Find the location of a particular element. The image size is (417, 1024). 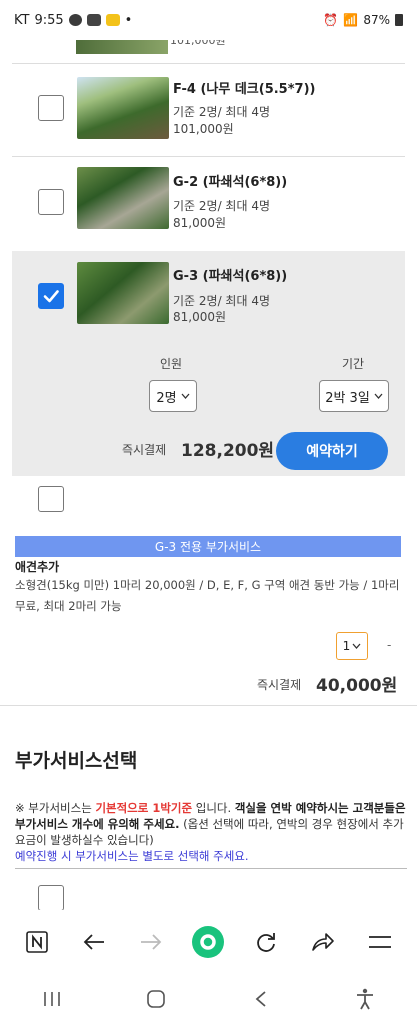

addon-qty-select: 1 is located at coordinates (352, 646).